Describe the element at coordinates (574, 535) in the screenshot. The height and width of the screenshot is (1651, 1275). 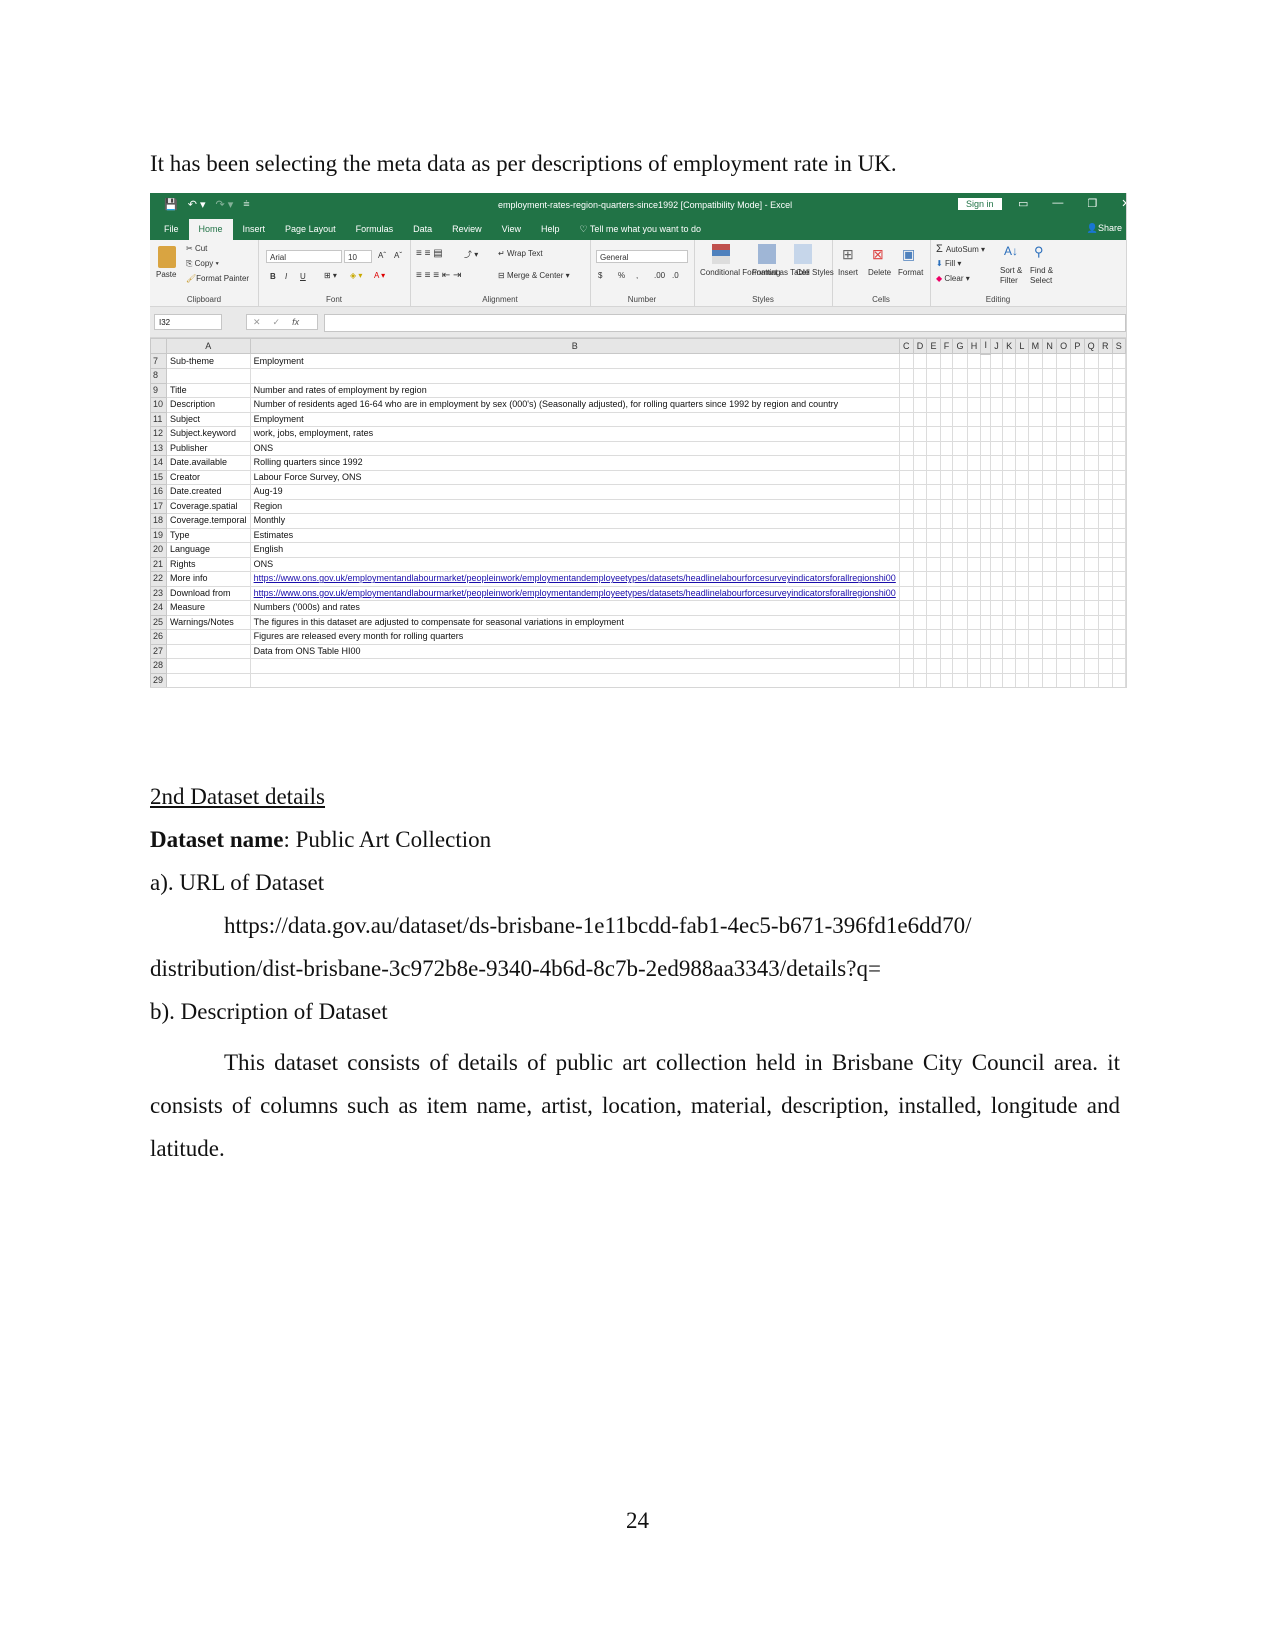
I see `cell-field-value: Estimates` at that location.